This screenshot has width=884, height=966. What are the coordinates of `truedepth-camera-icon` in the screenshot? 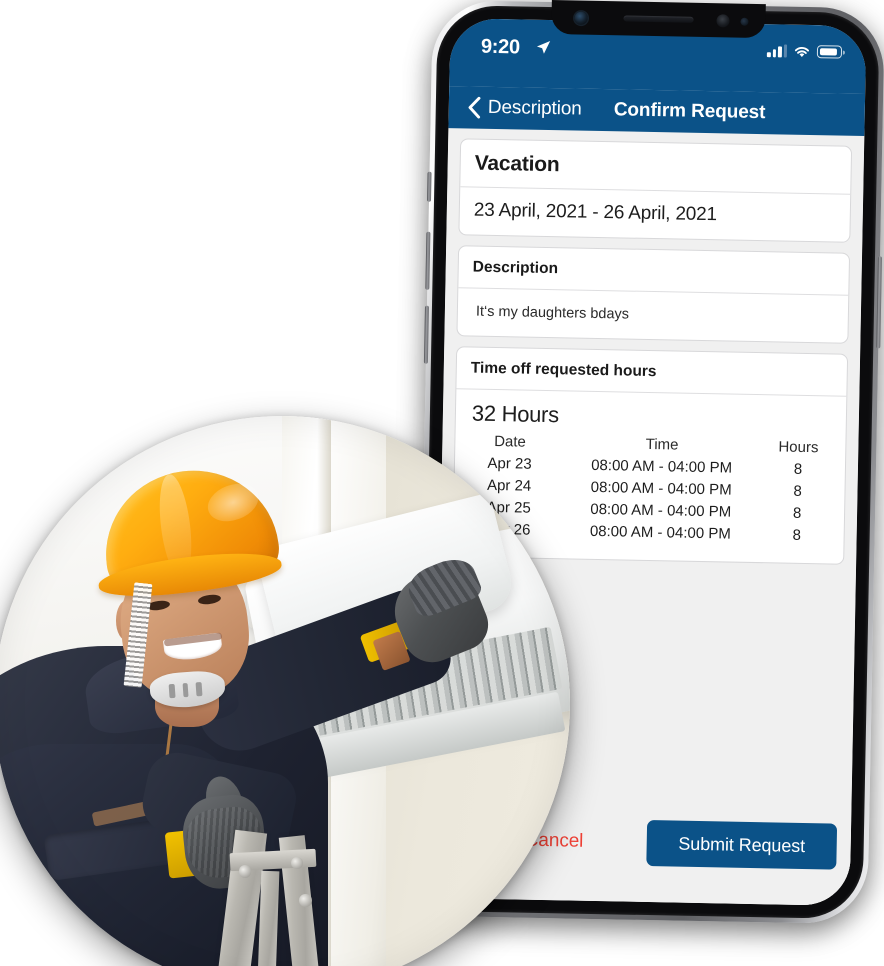 It's located at (723, 21).